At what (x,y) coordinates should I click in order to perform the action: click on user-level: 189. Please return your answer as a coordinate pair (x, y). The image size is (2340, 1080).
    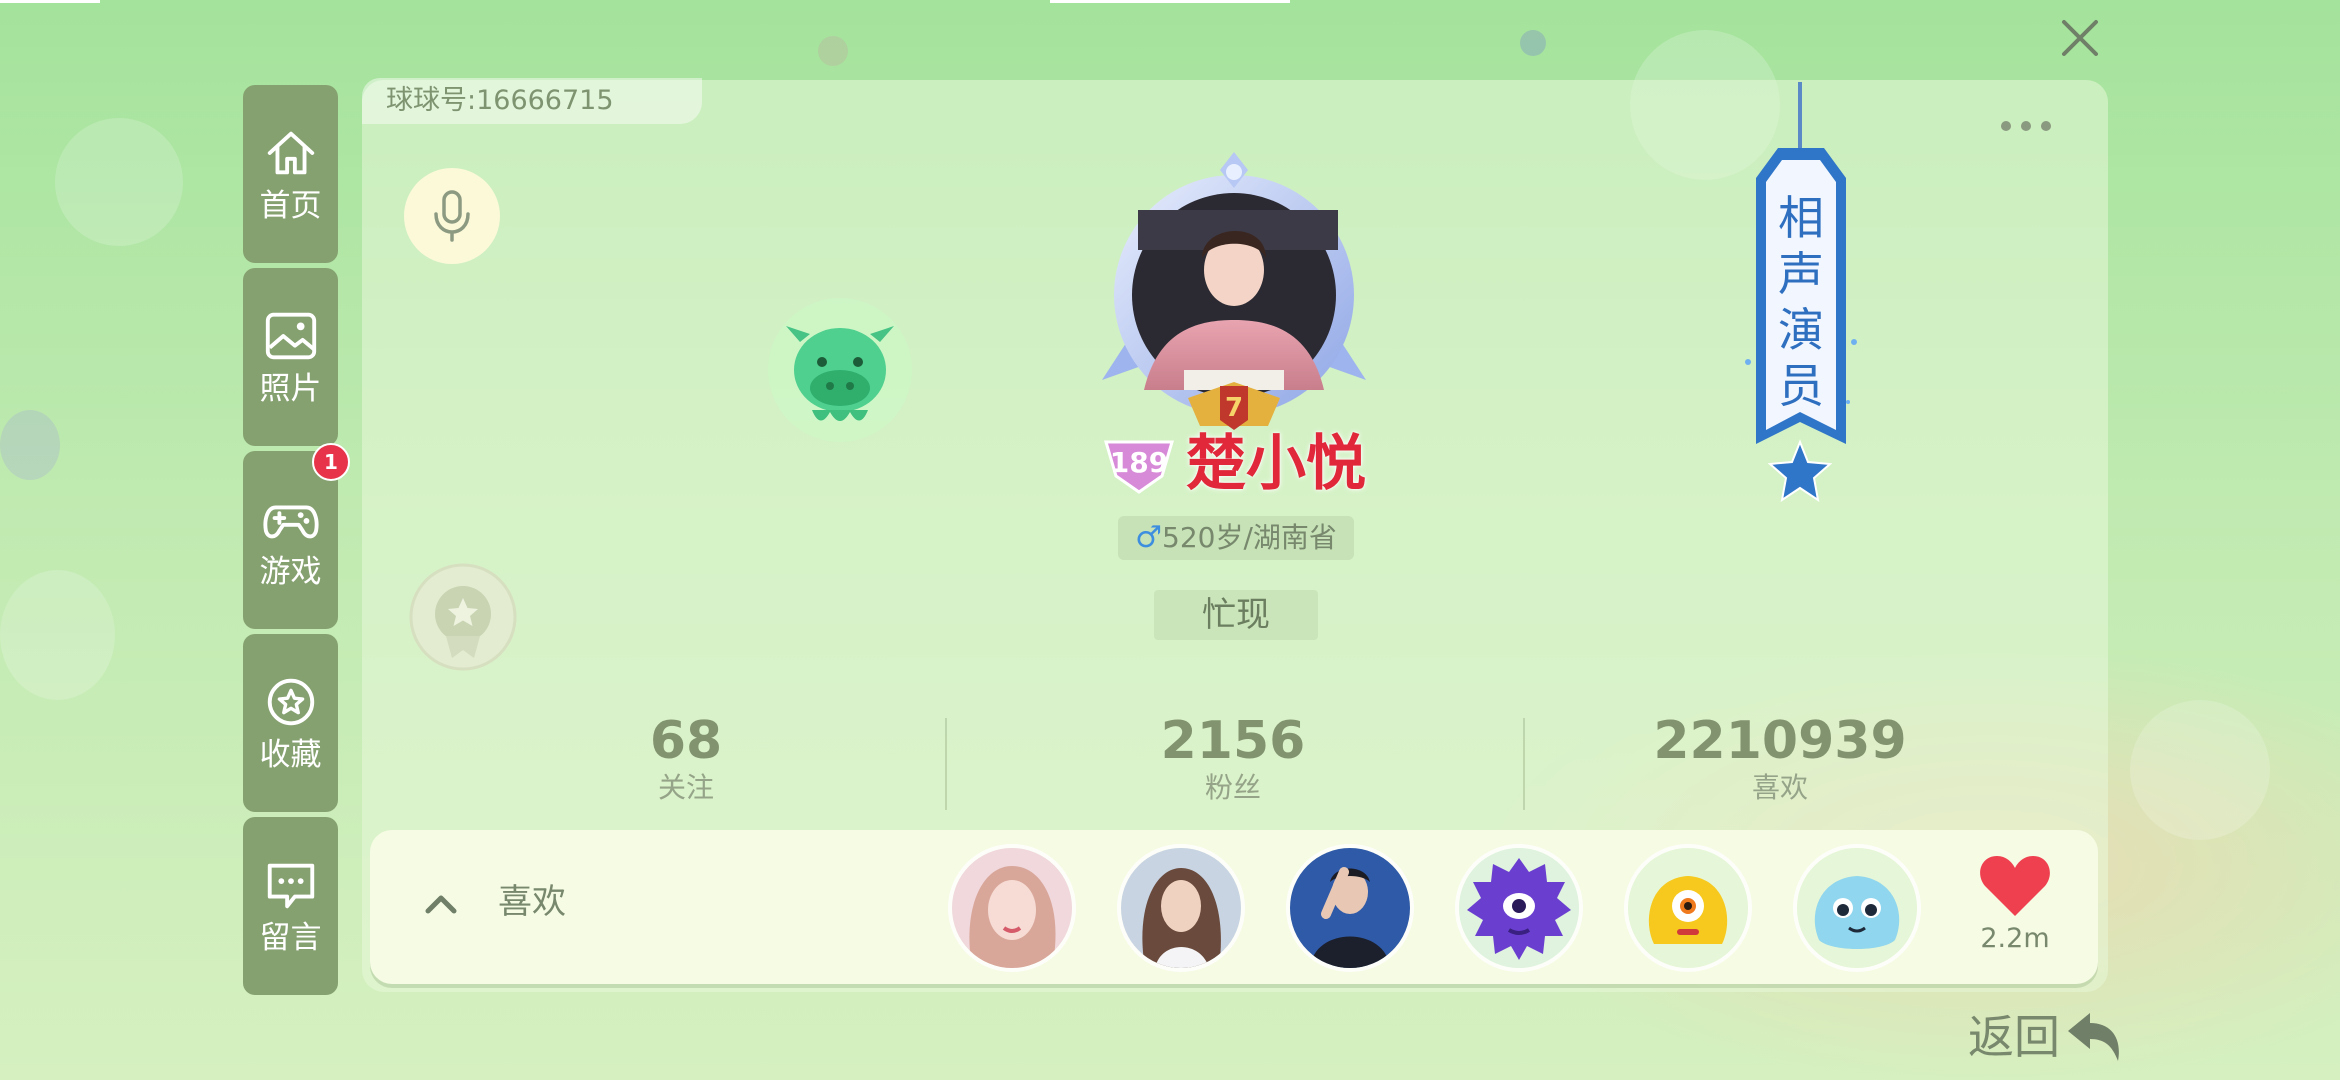
    Looking at the image, I should click on (1139, 462).